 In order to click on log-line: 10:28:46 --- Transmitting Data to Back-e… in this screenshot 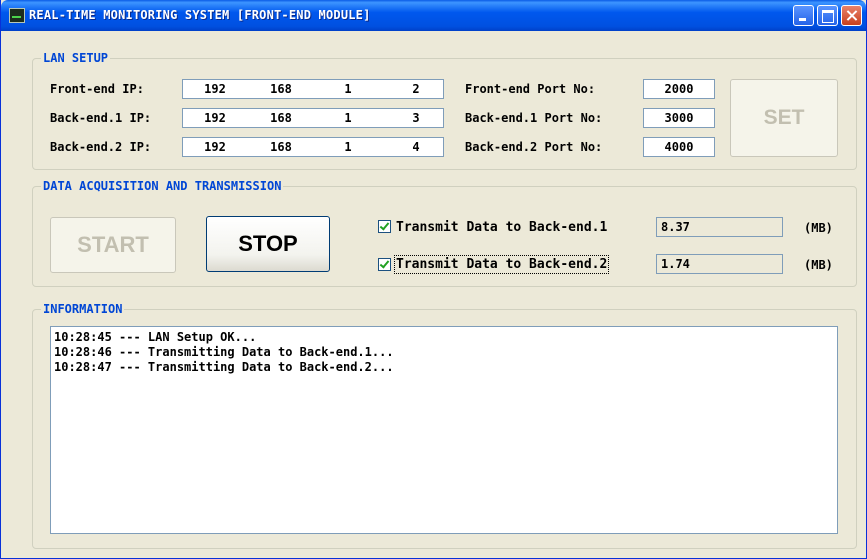, I will do `click(224, 352)`.